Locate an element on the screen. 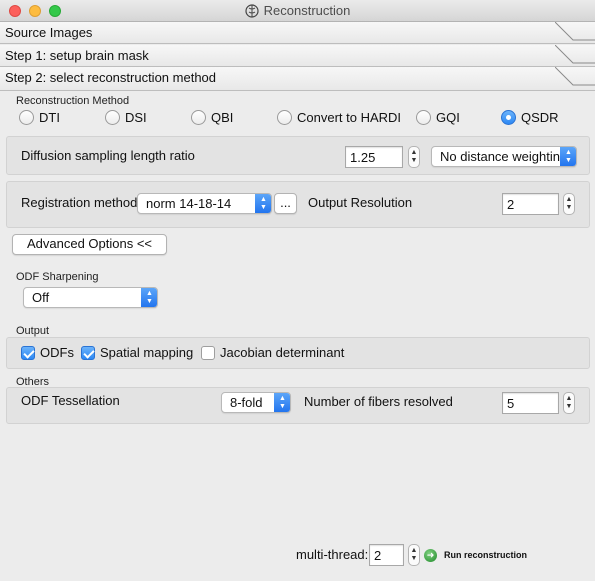  odf-tessellation-select: 8-fold ▲ ▼ is located at coordinates (256, 402).